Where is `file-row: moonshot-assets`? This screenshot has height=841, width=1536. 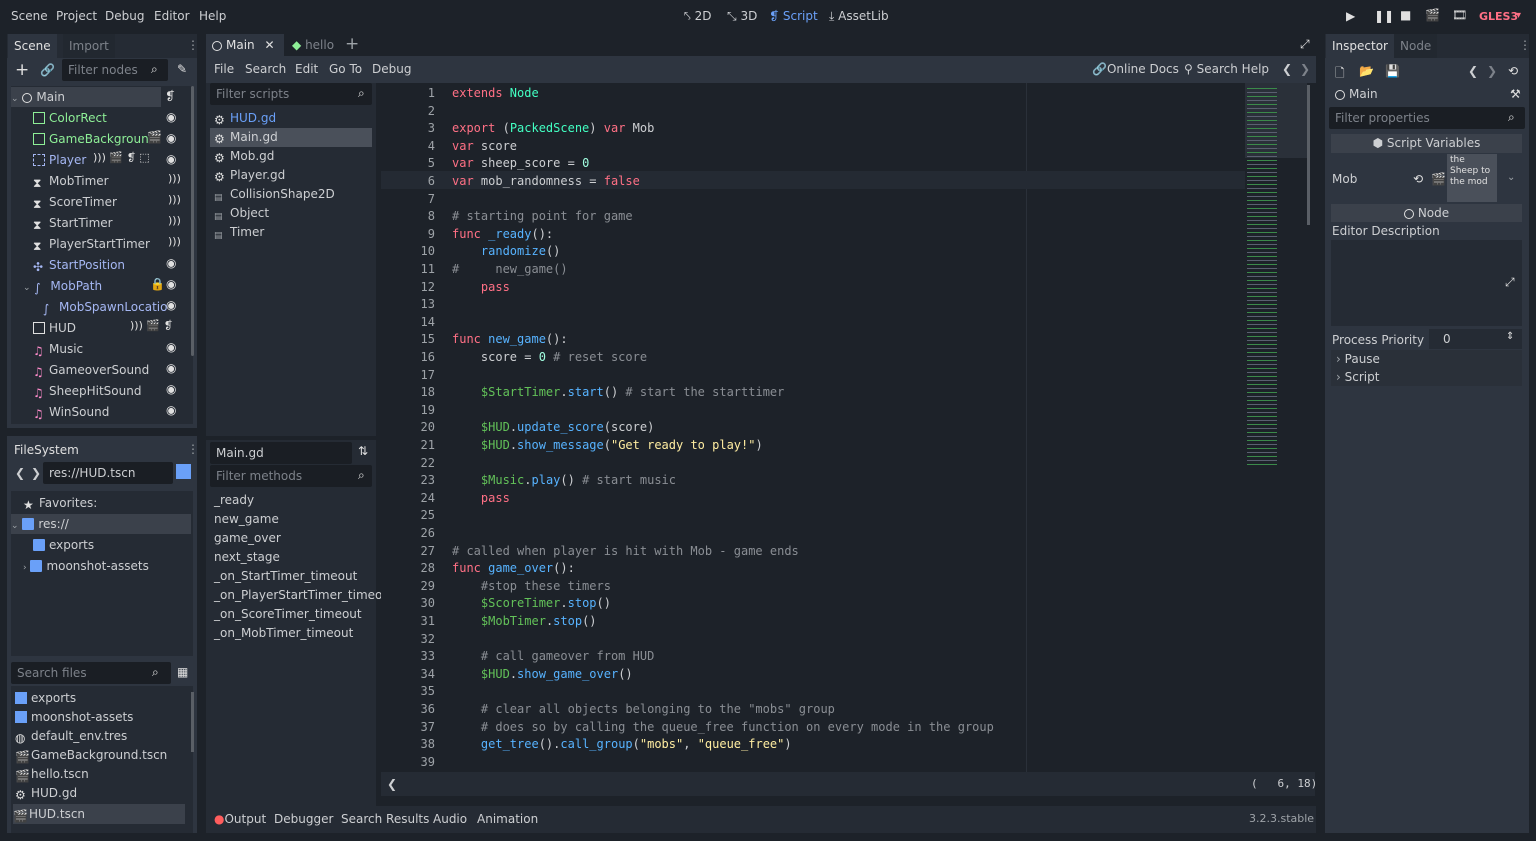 file-row: moonshot-assets is located at coordinates (74, 717).